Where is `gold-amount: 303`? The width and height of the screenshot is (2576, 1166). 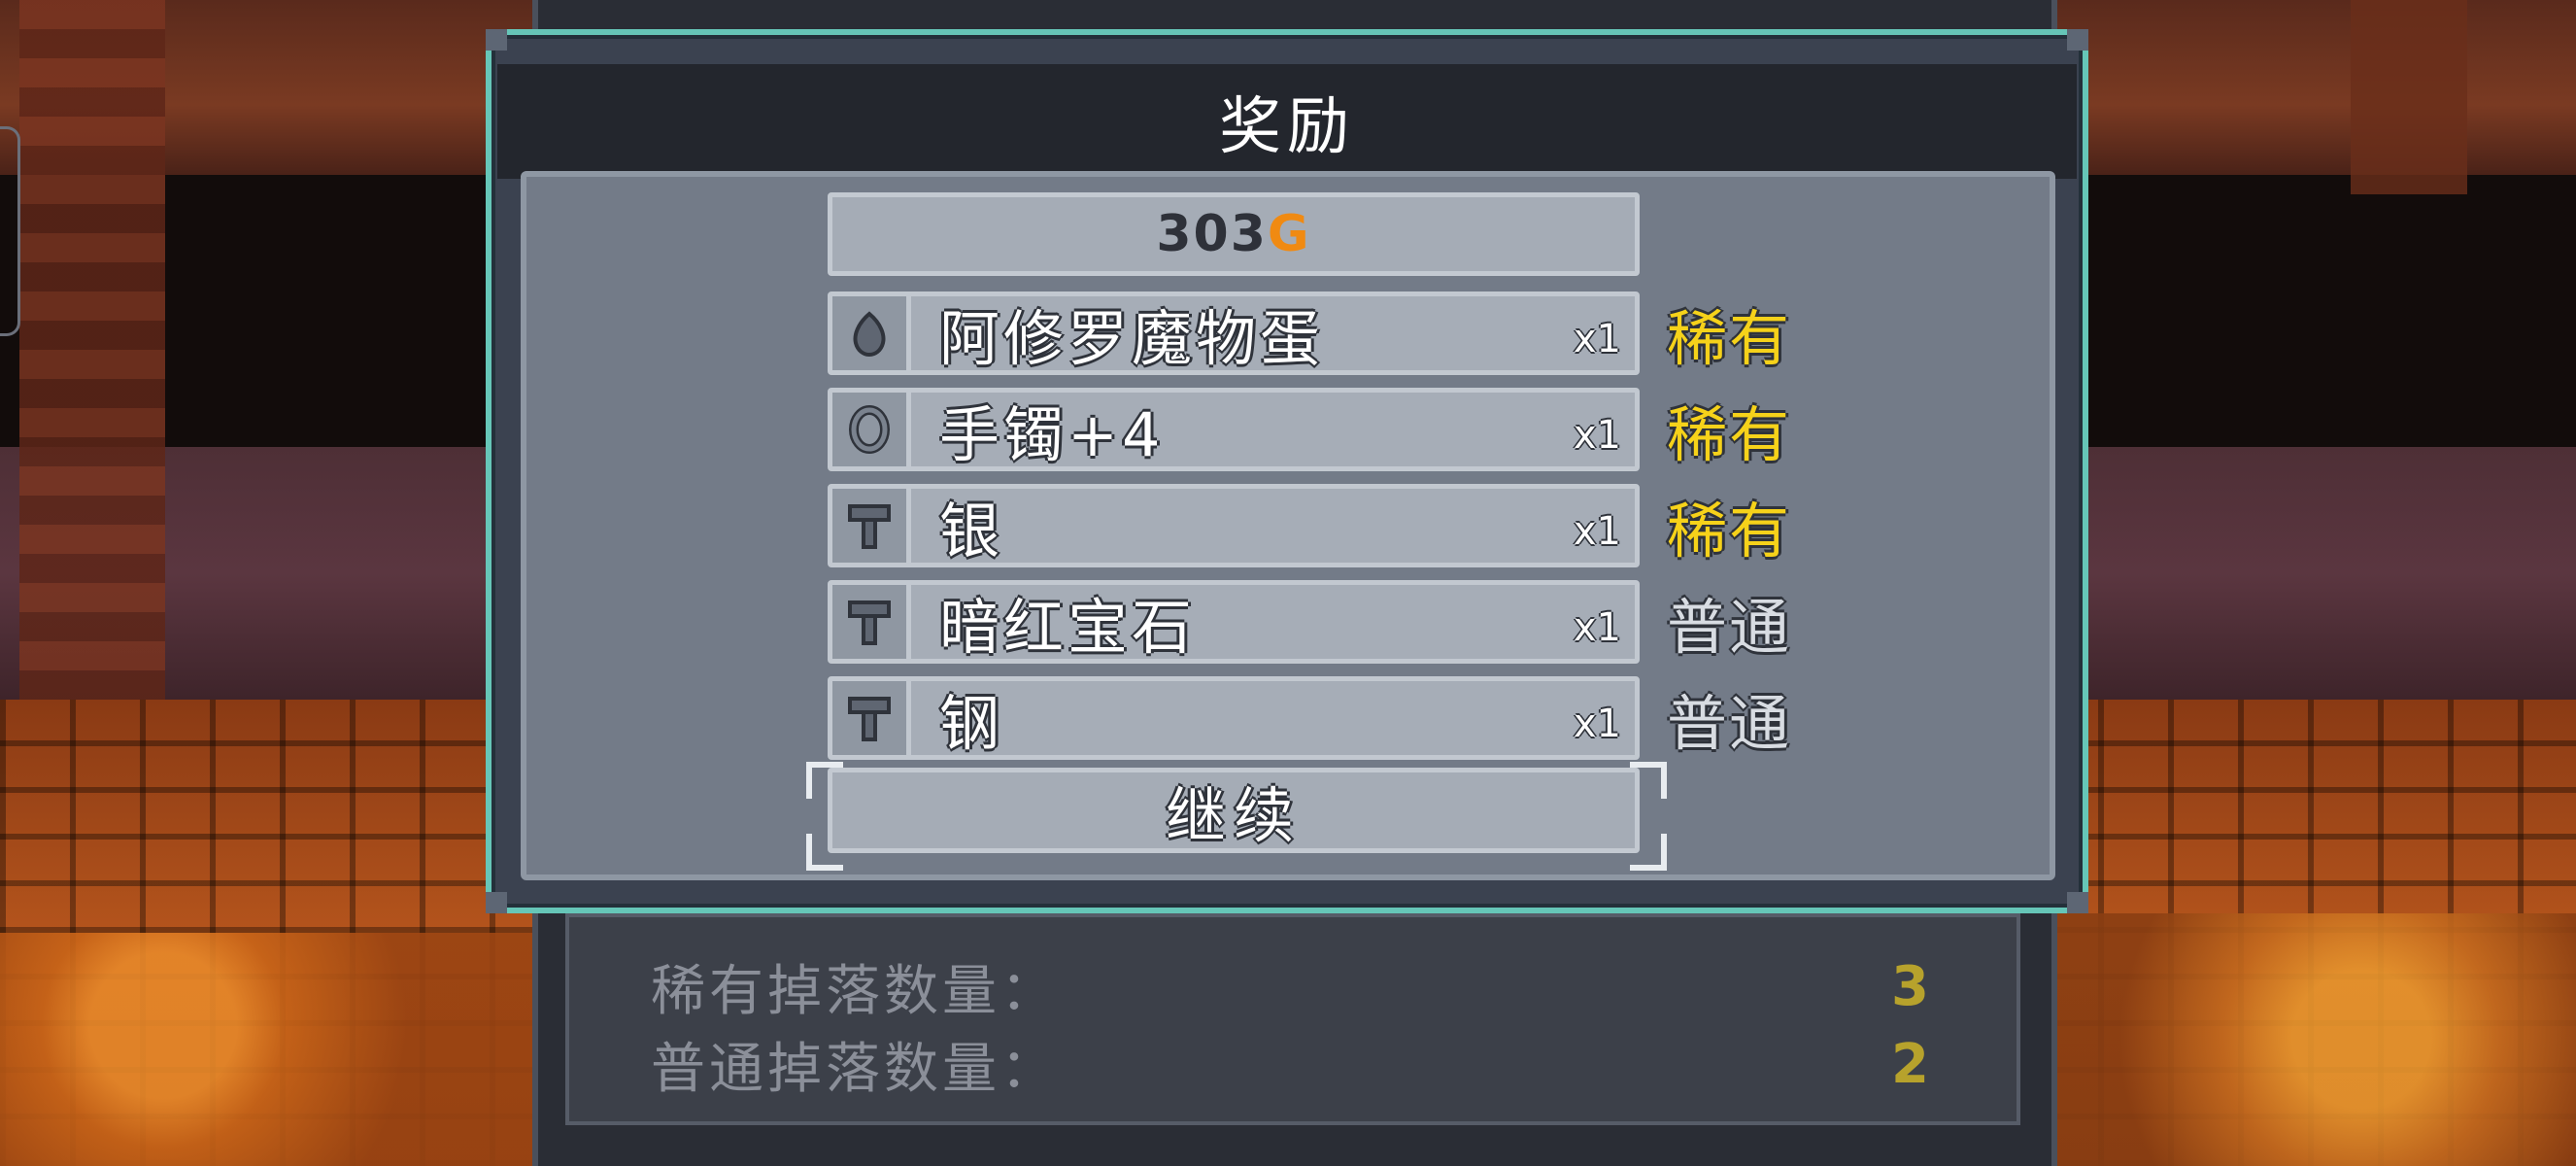
gold-amount: 303 is located at coordinates (1212, 234).